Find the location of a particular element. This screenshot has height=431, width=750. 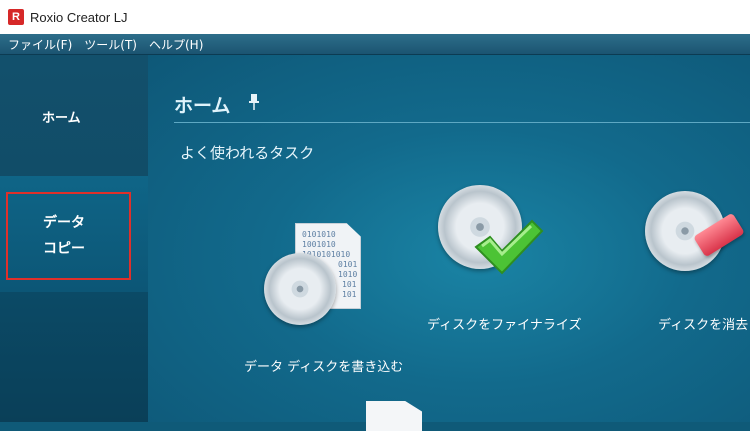

menu-bar: ファイル(F) ツール(T) ヘルプ(H) is located at coordinates (375, 44).